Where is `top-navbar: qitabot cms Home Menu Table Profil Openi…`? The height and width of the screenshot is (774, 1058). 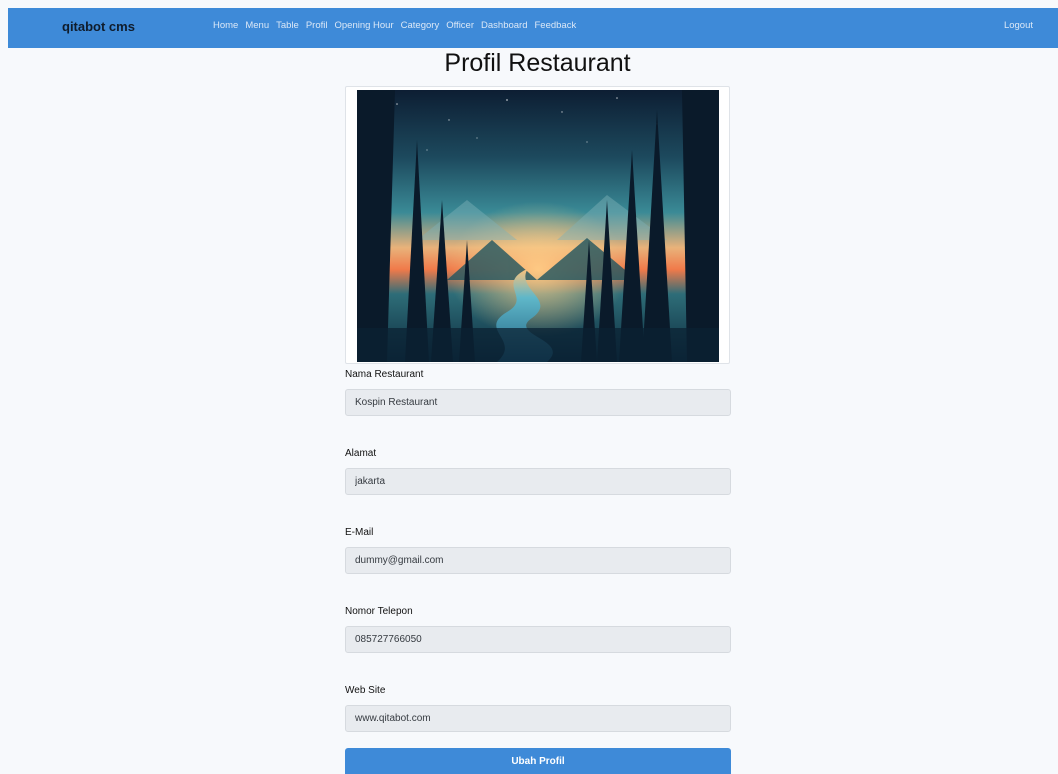
top-navbar: qitabot cms Home Menu Table Profil Openi… is located at coordinates (533, 28).